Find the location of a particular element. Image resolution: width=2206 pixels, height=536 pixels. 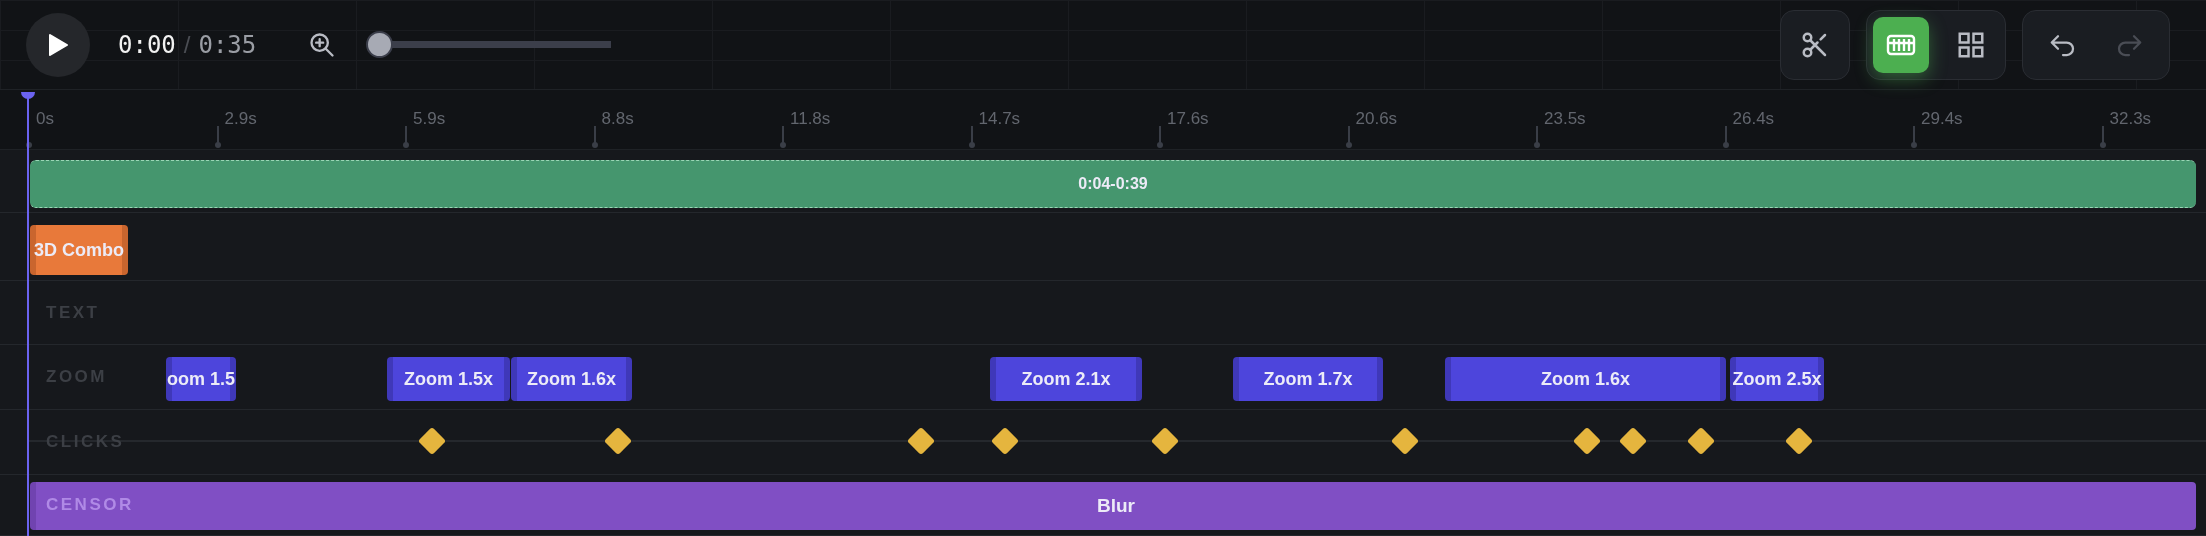

slider-thumb is located at coordinates (380, 44).